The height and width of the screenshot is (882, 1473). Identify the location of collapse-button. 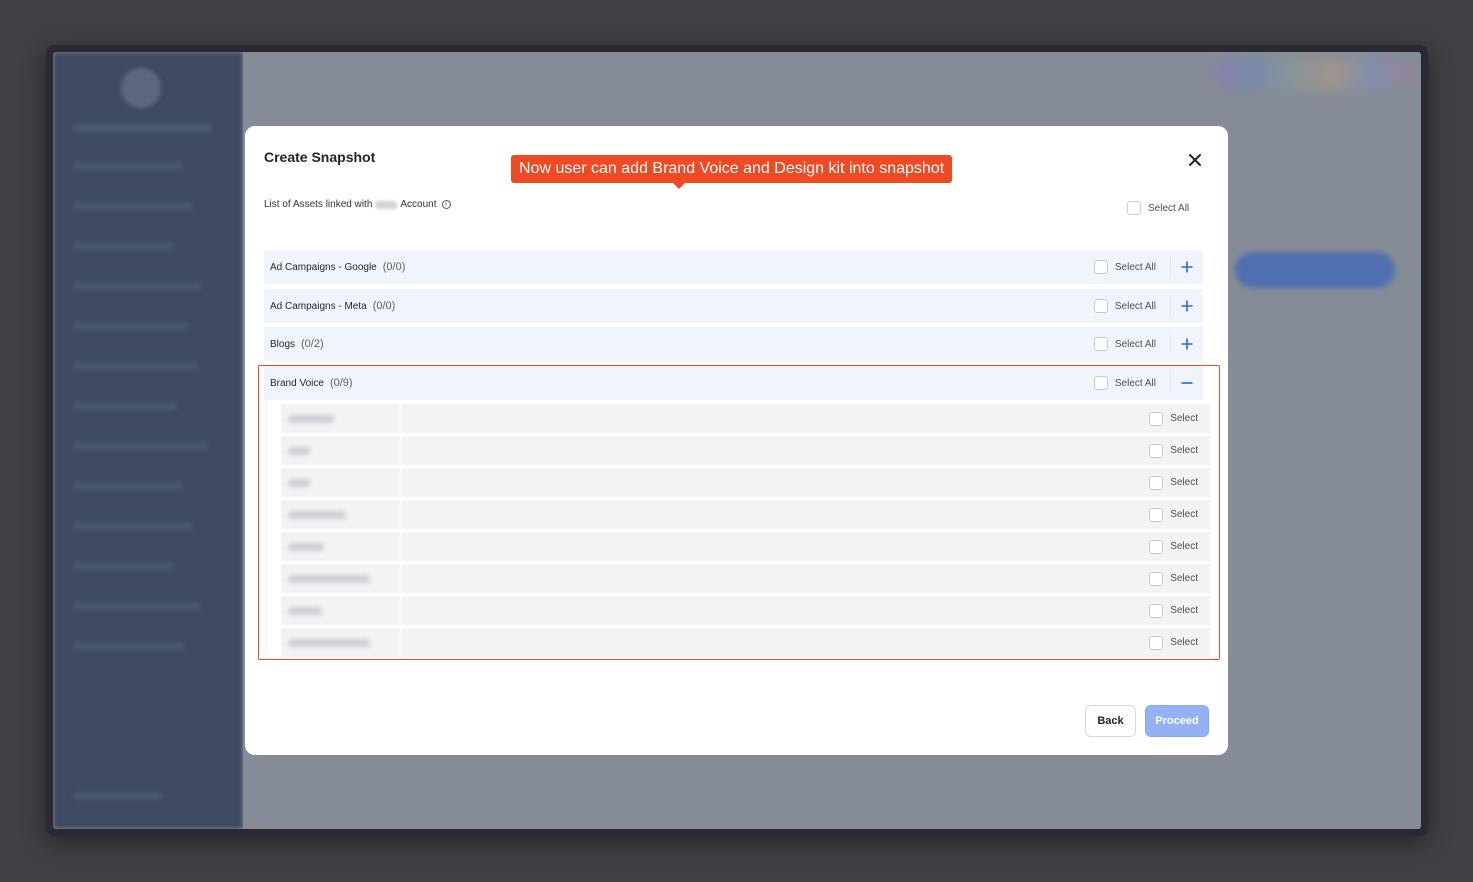
(1187, 383).